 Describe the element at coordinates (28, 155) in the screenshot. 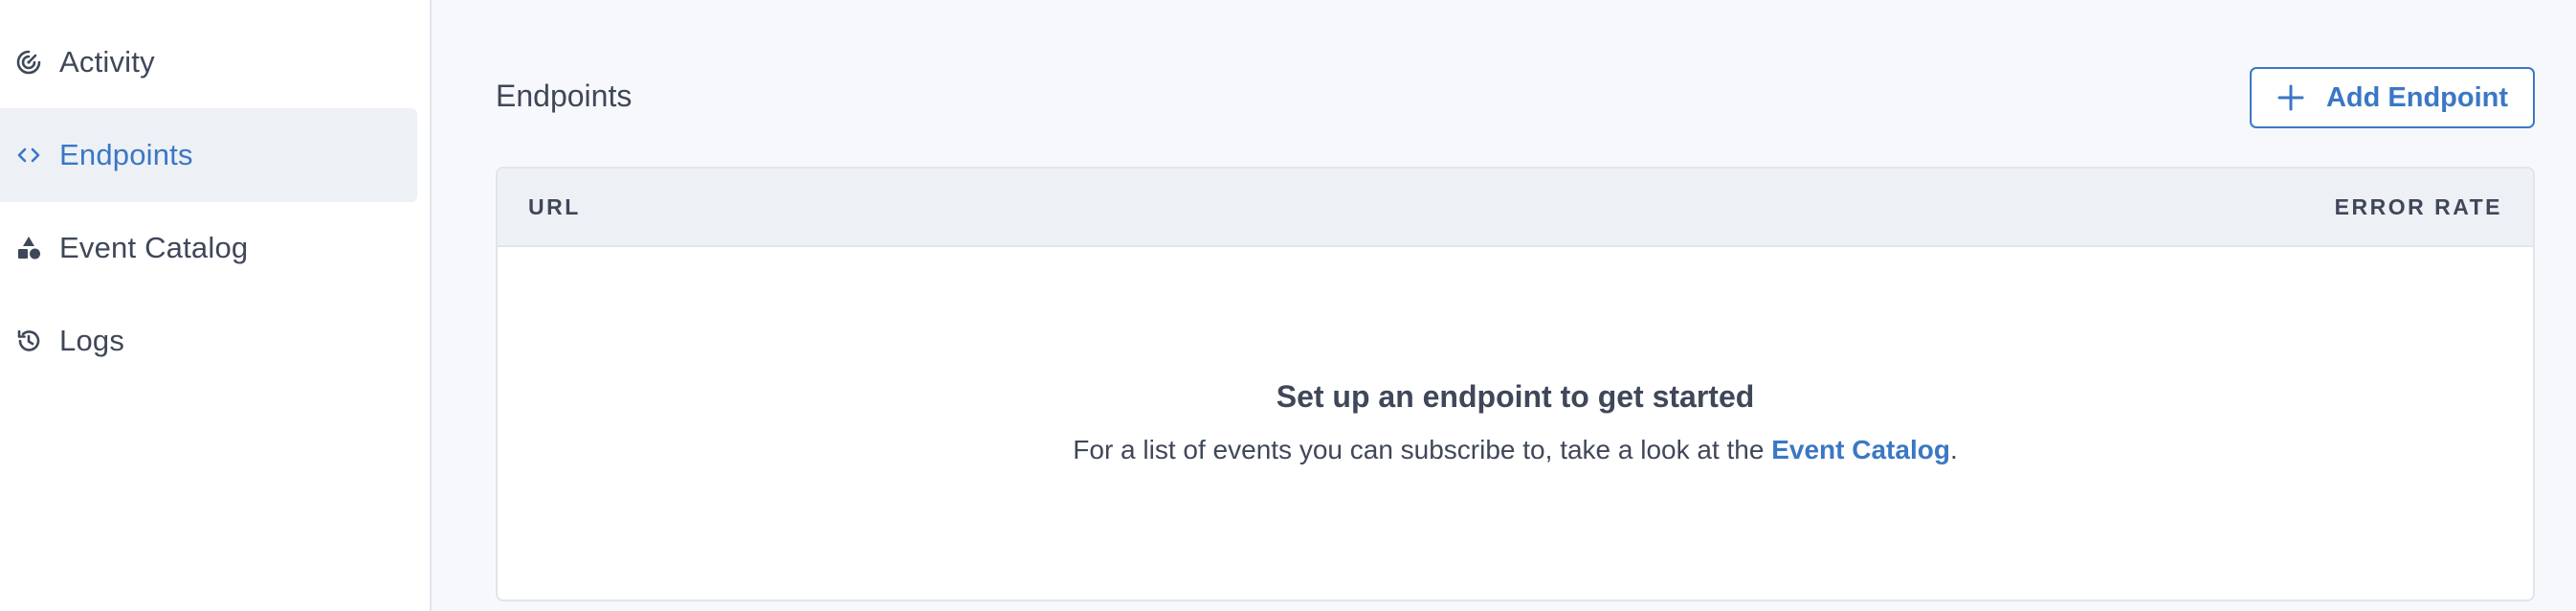

I see `code-brackets-icon` at that location.